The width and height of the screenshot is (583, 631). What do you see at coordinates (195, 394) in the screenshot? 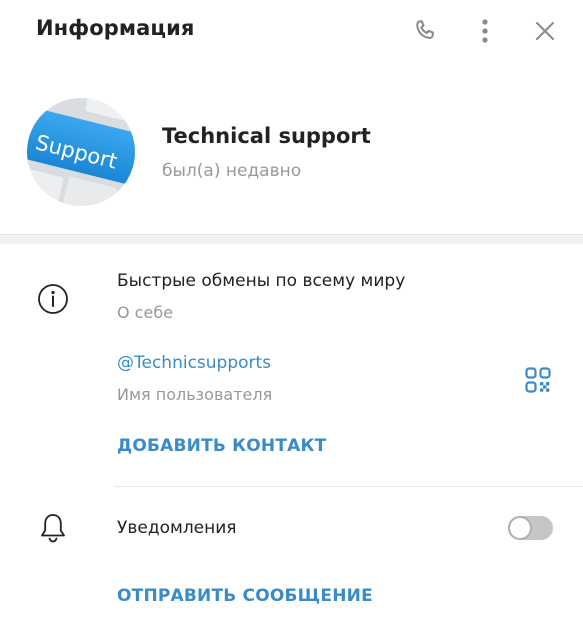
I see `username-caption: Имя пользователя` at bounding box center [195, 394].